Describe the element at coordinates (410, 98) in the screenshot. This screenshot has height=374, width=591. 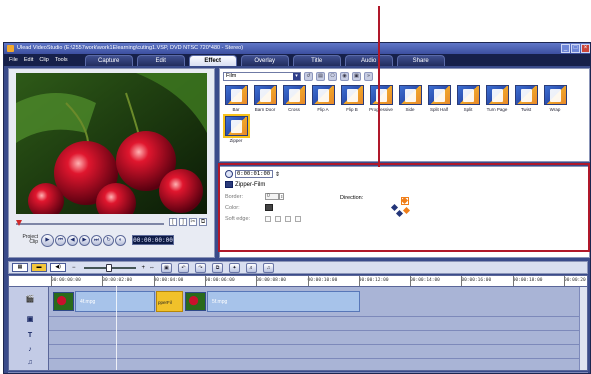
I see `effect-thumbnail: Side` at that location.